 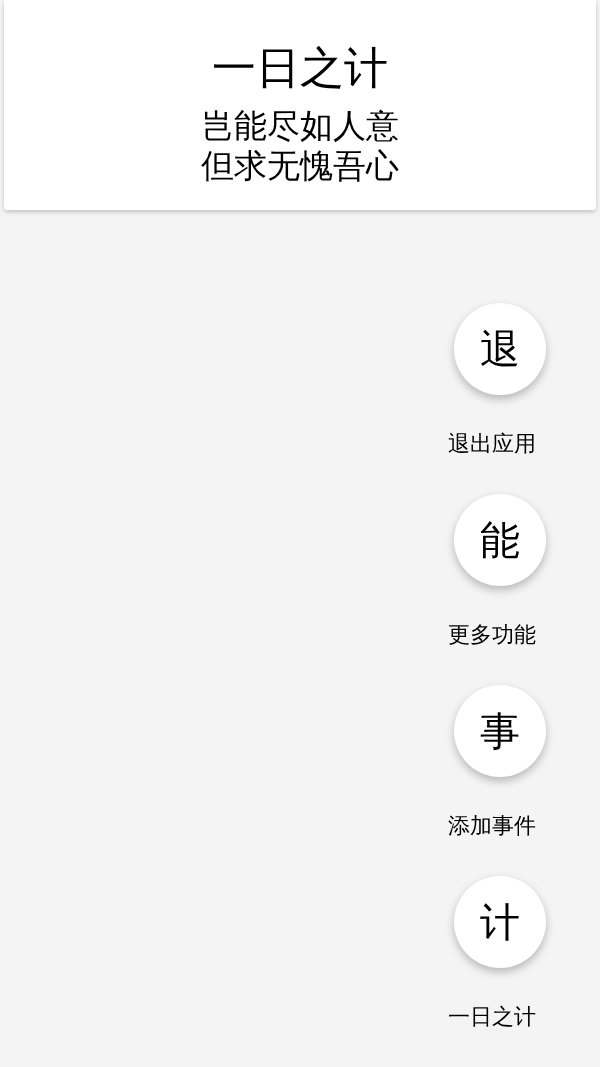 I want to click on motto-line: 但求无愧吾心, so click(x=300, y=166).